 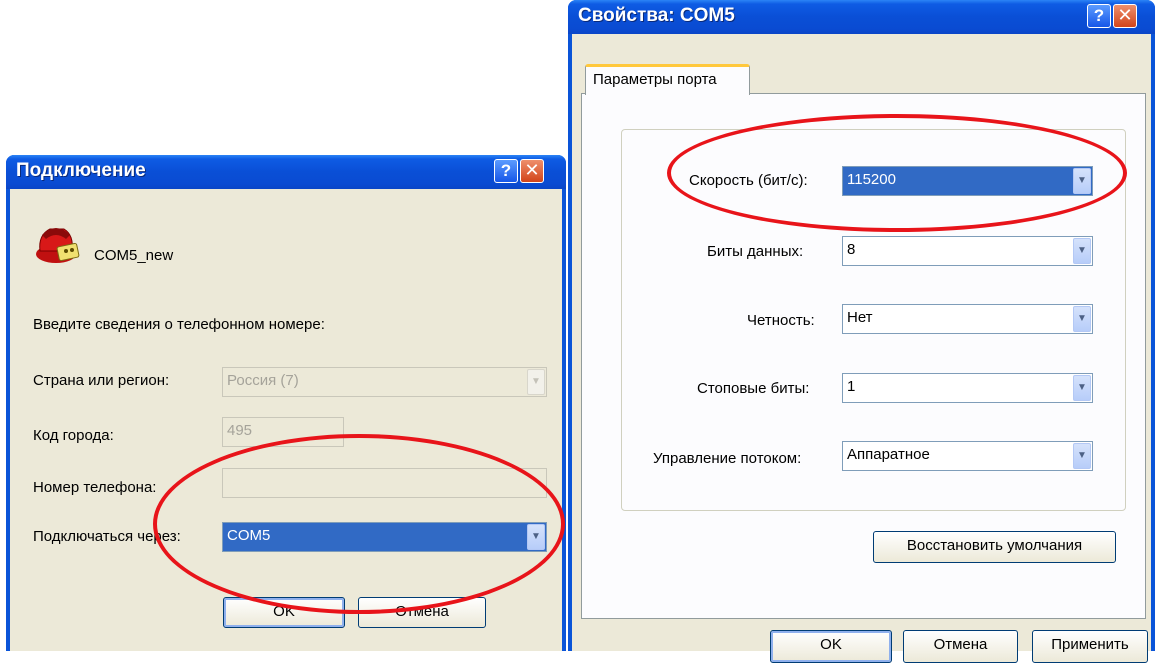 What do you see at coordinates (240, 430) in the screenshot?
I see `area-code-value: 495` at bounding box center [240, 430].